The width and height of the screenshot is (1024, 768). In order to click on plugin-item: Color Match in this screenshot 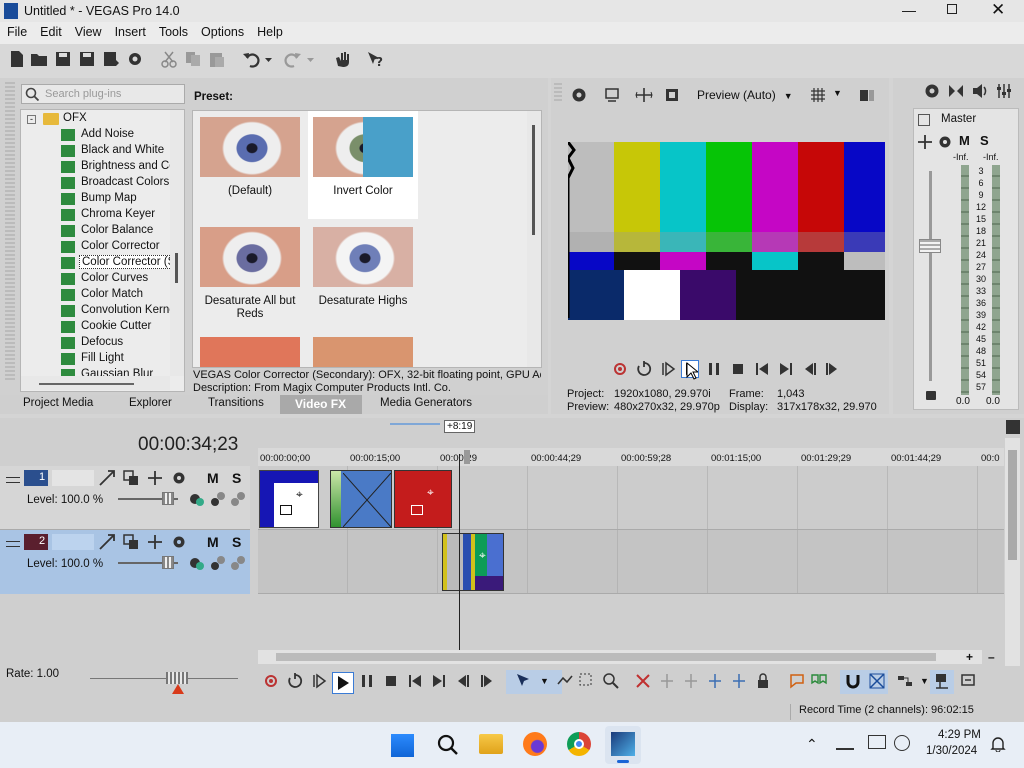, I will do `click(122, 295)`.